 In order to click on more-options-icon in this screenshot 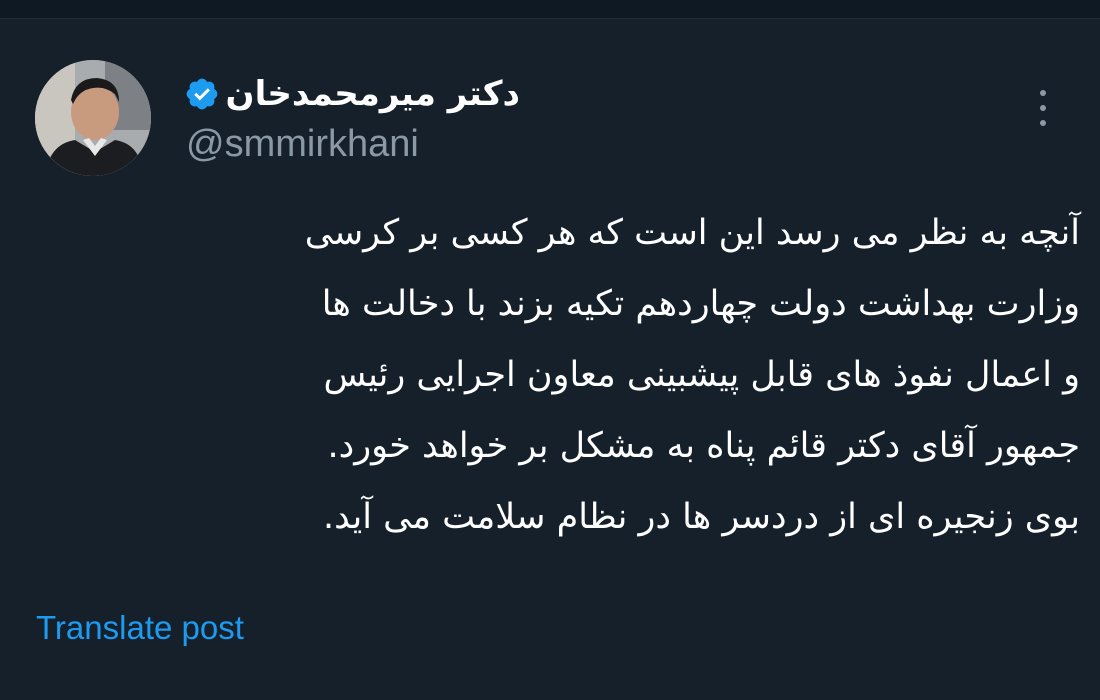, I will do `click(1043, 93)`.